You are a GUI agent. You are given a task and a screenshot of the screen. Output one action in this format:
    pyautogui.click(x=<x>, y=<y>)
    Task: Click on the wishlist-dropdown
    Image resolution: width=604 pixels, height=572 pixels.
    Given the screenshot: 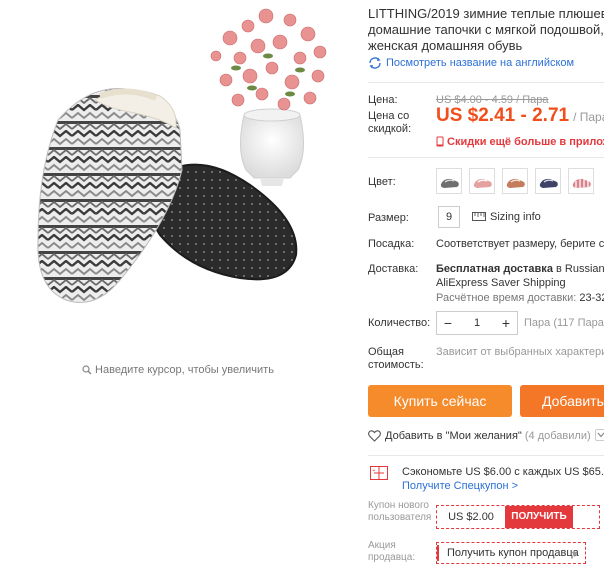 What is the action you would take?
    pyautogui.click(x=599, y=435)
    